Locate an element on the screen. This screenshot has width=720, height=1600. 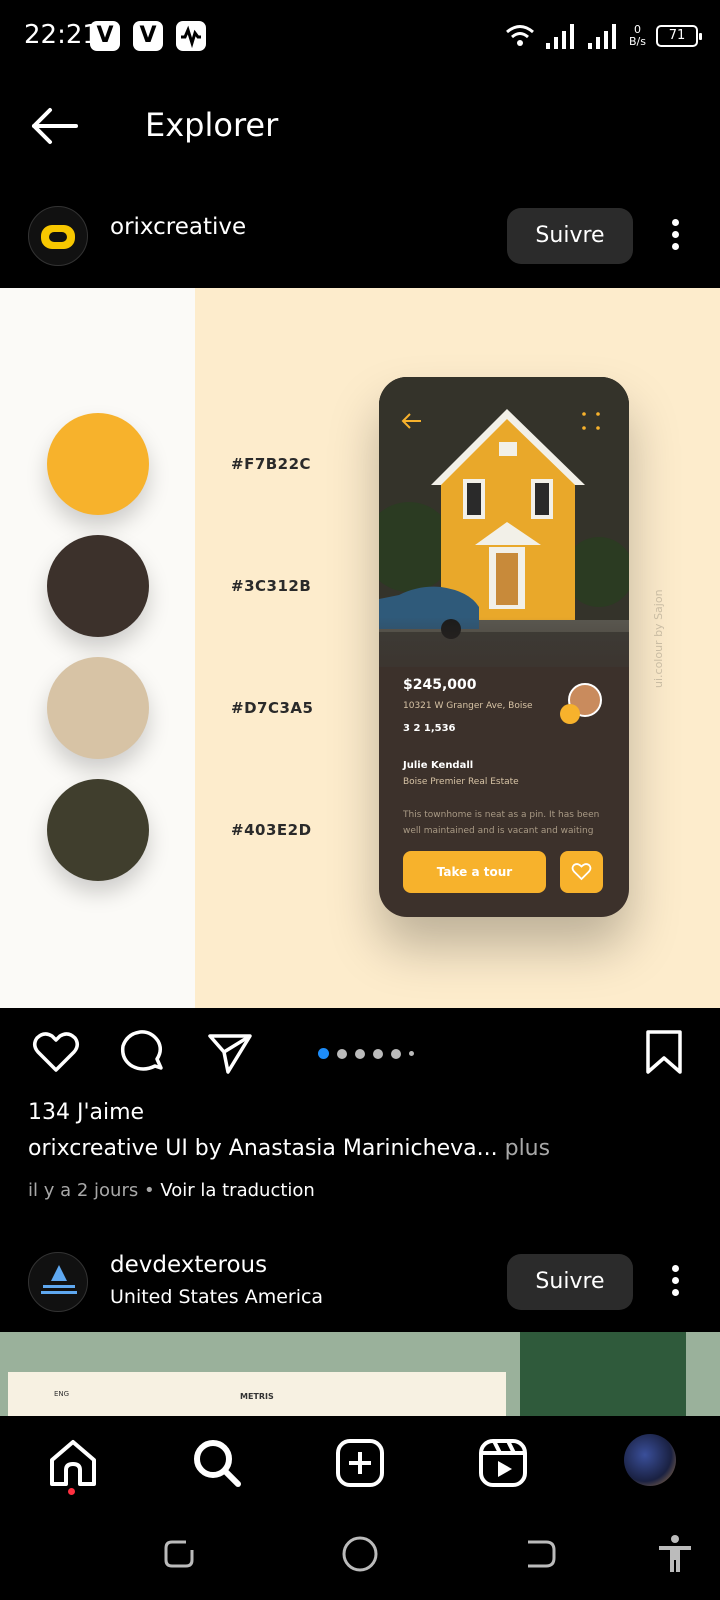
back-gesture-icon is located at coordinates (540, 1554).